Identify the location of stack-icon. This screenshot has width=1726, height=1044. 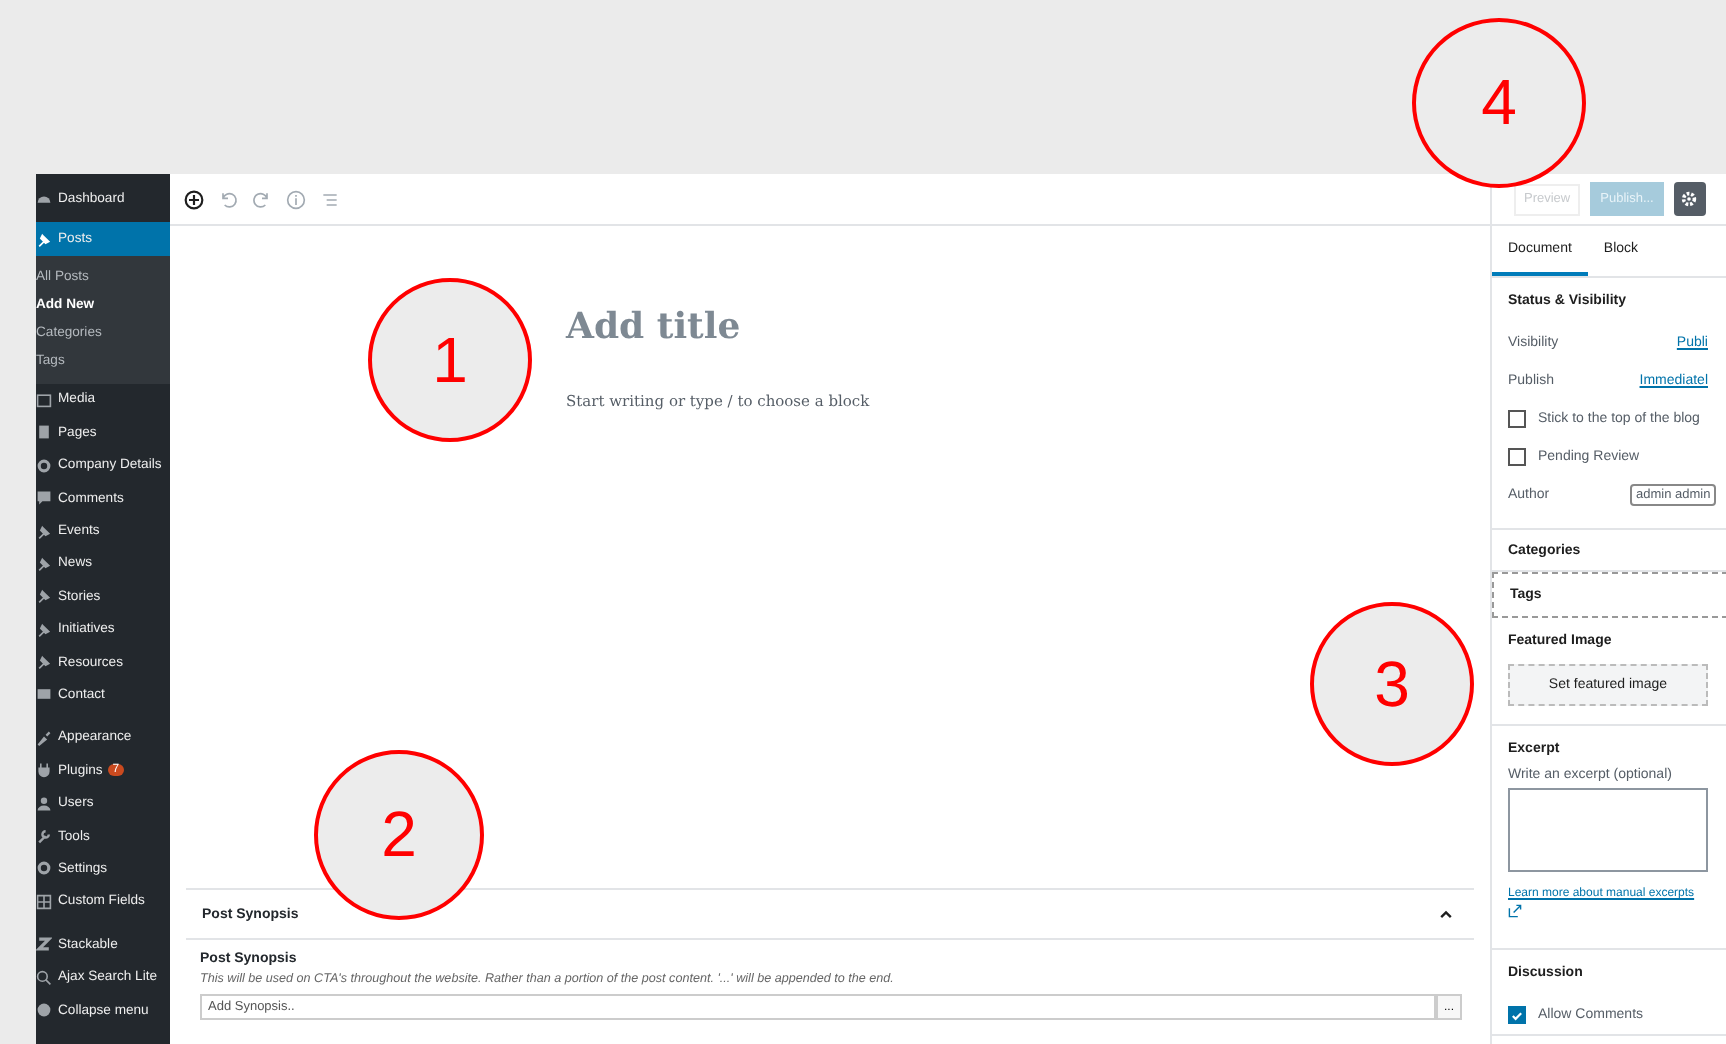
(44, 944).